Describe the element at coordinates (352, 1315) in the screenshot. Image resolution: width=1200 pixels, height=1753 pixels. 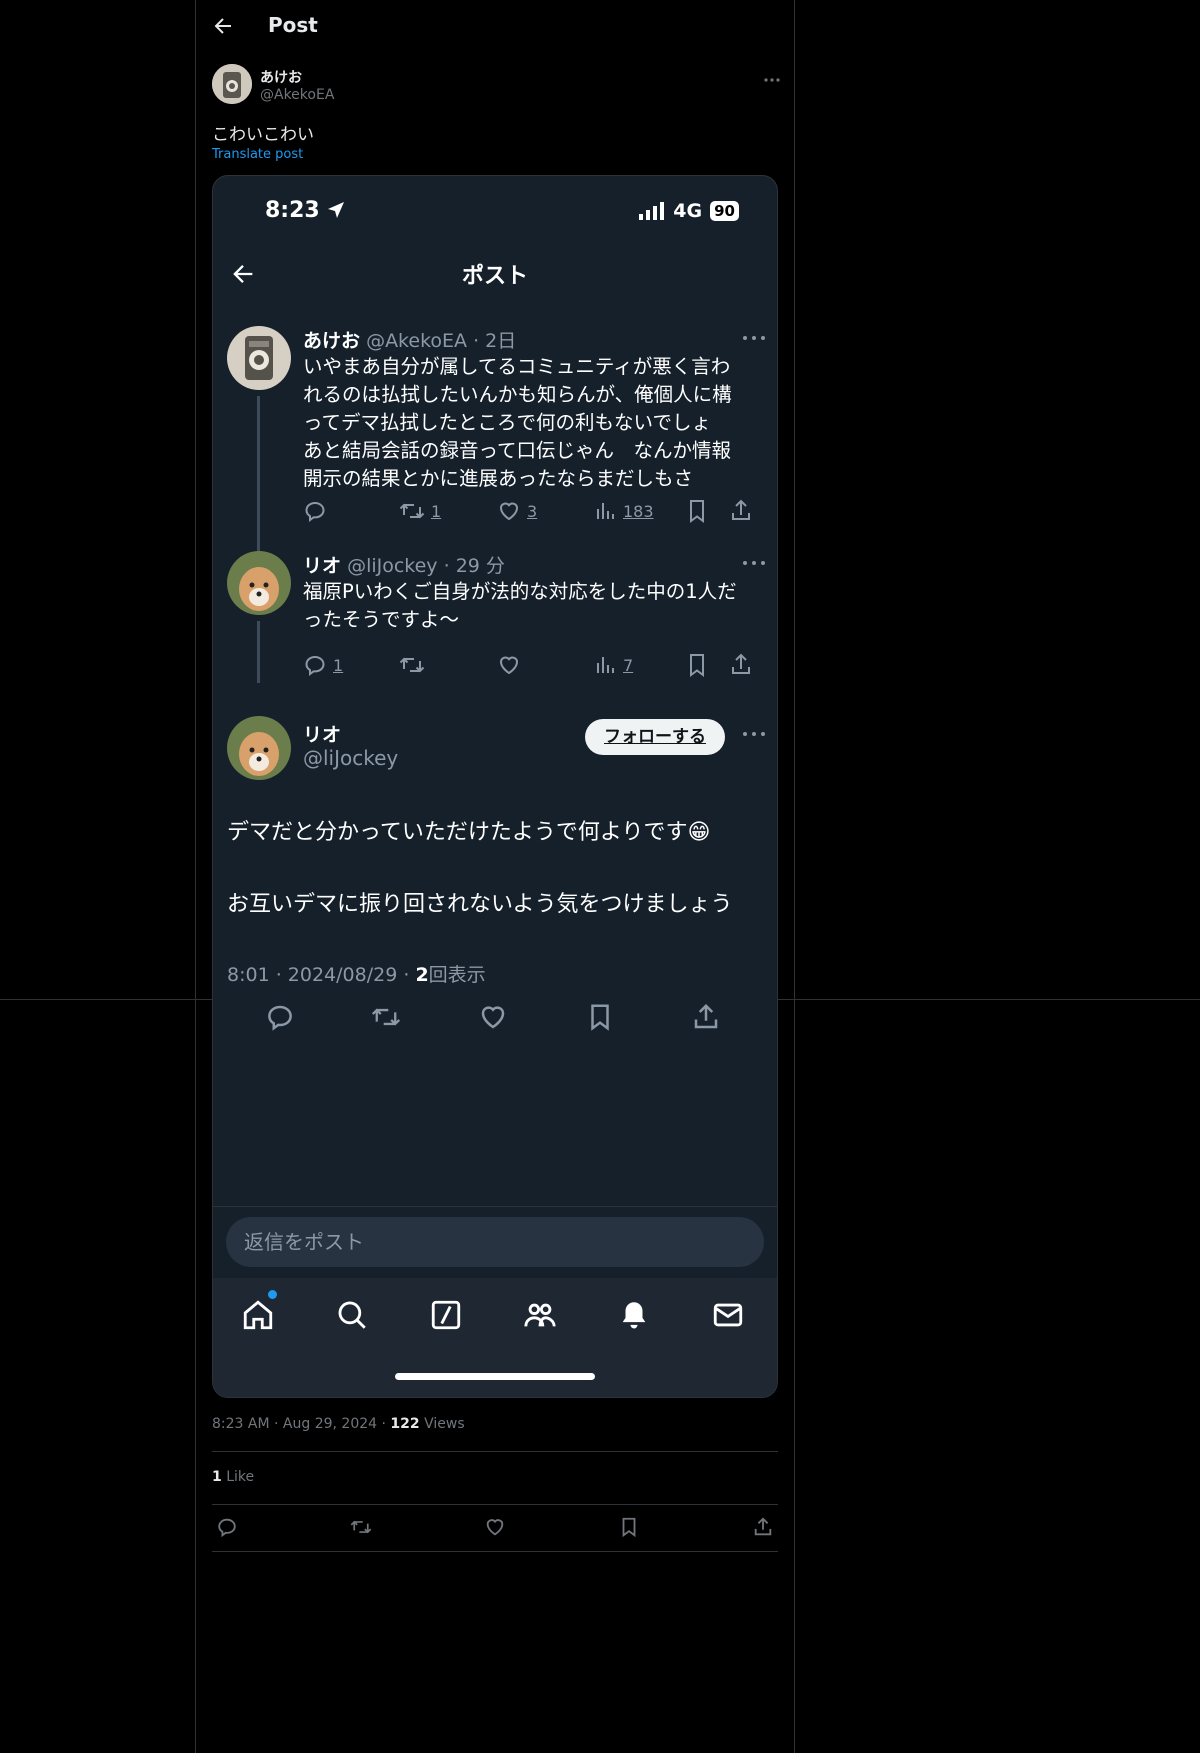
I see `search-icon` at that location.